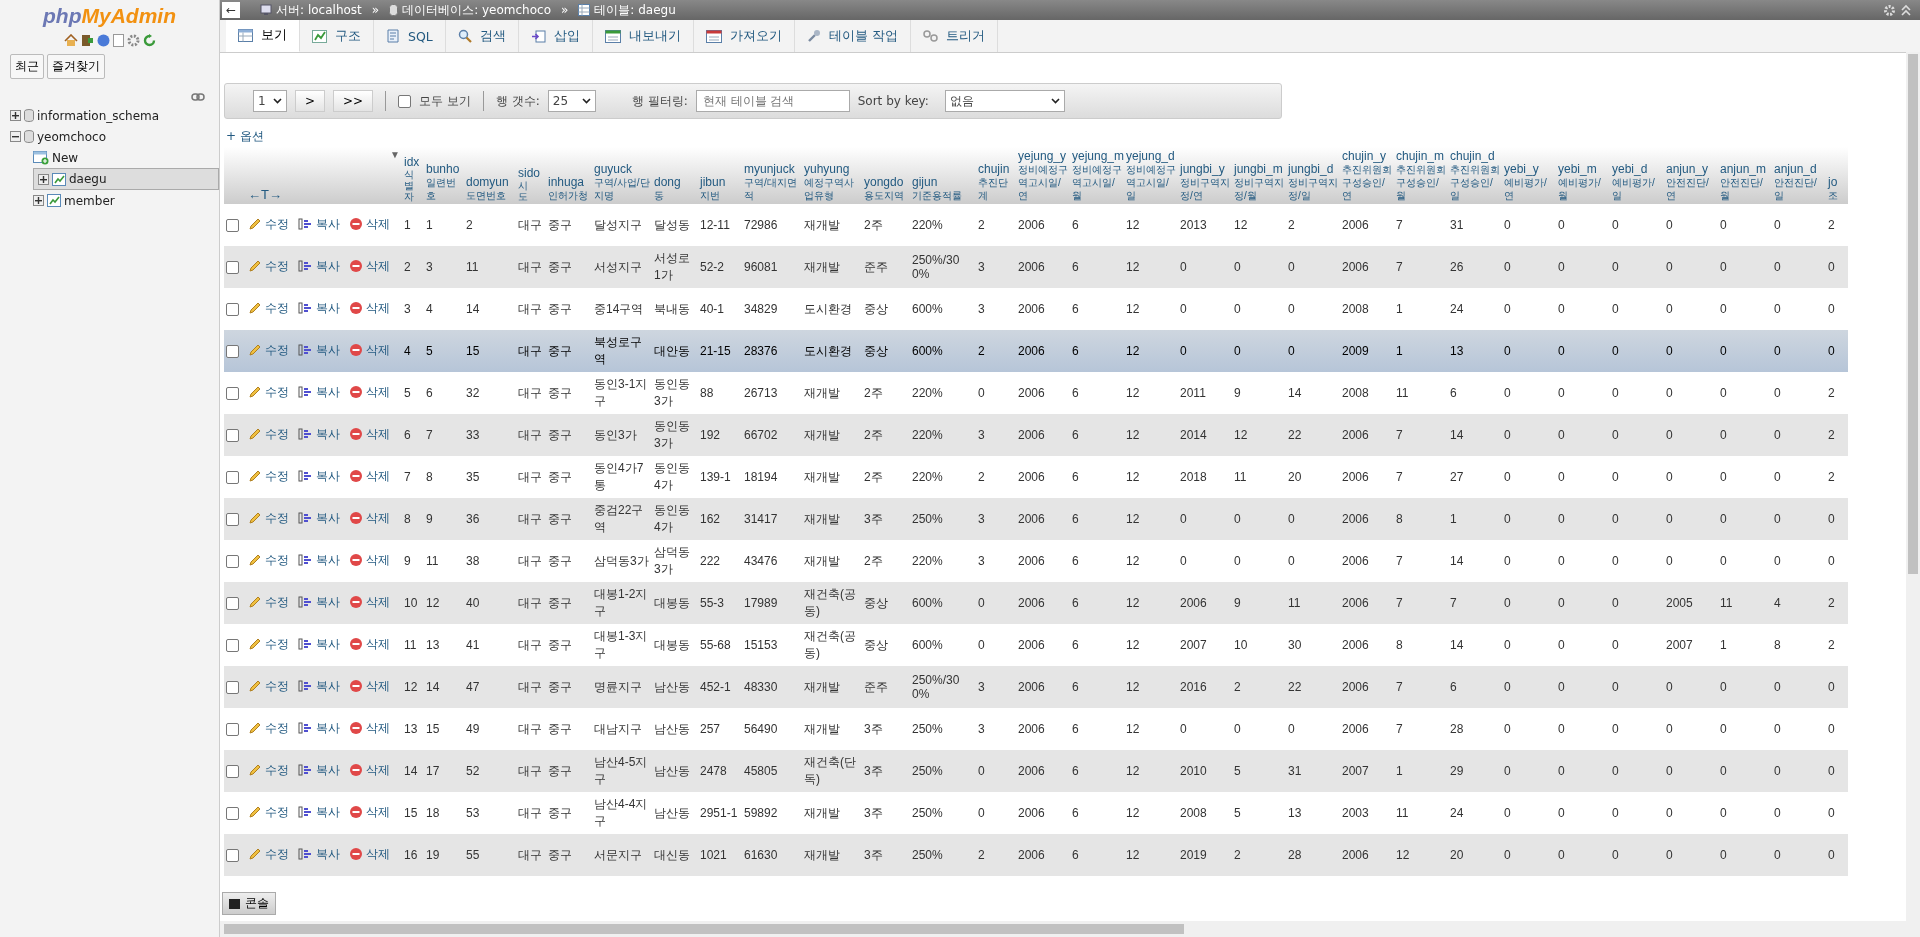 The image size is (1920, 937). What do you see at coordinates (353, 101) in the screenshot?
I see `last-button: >>` at bounding box center [353, 101].